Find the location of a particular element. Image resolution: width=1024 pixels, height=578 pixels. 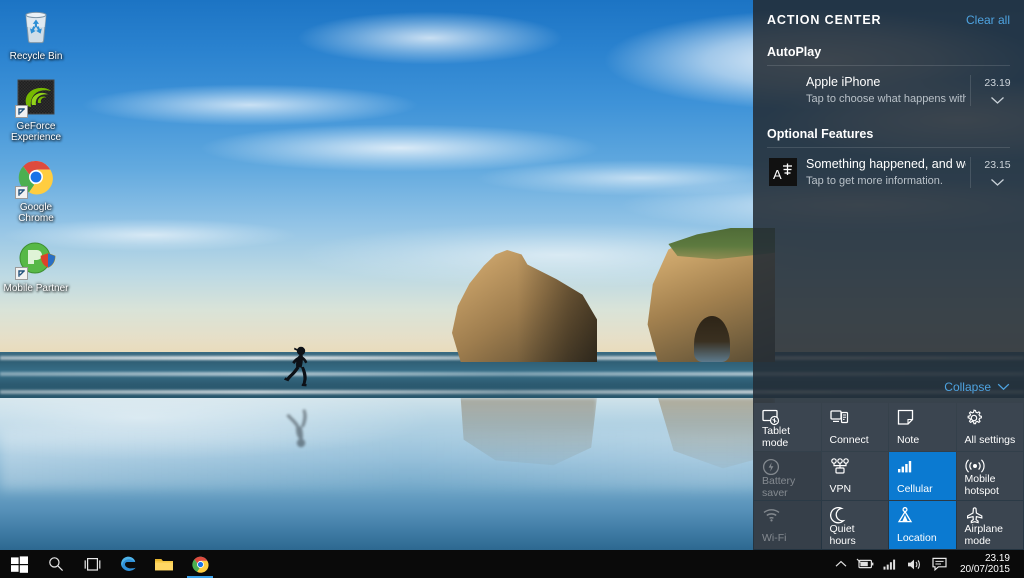

desktop-icon-google-chrome: Google Chrome is located at coordinates (36, 188).